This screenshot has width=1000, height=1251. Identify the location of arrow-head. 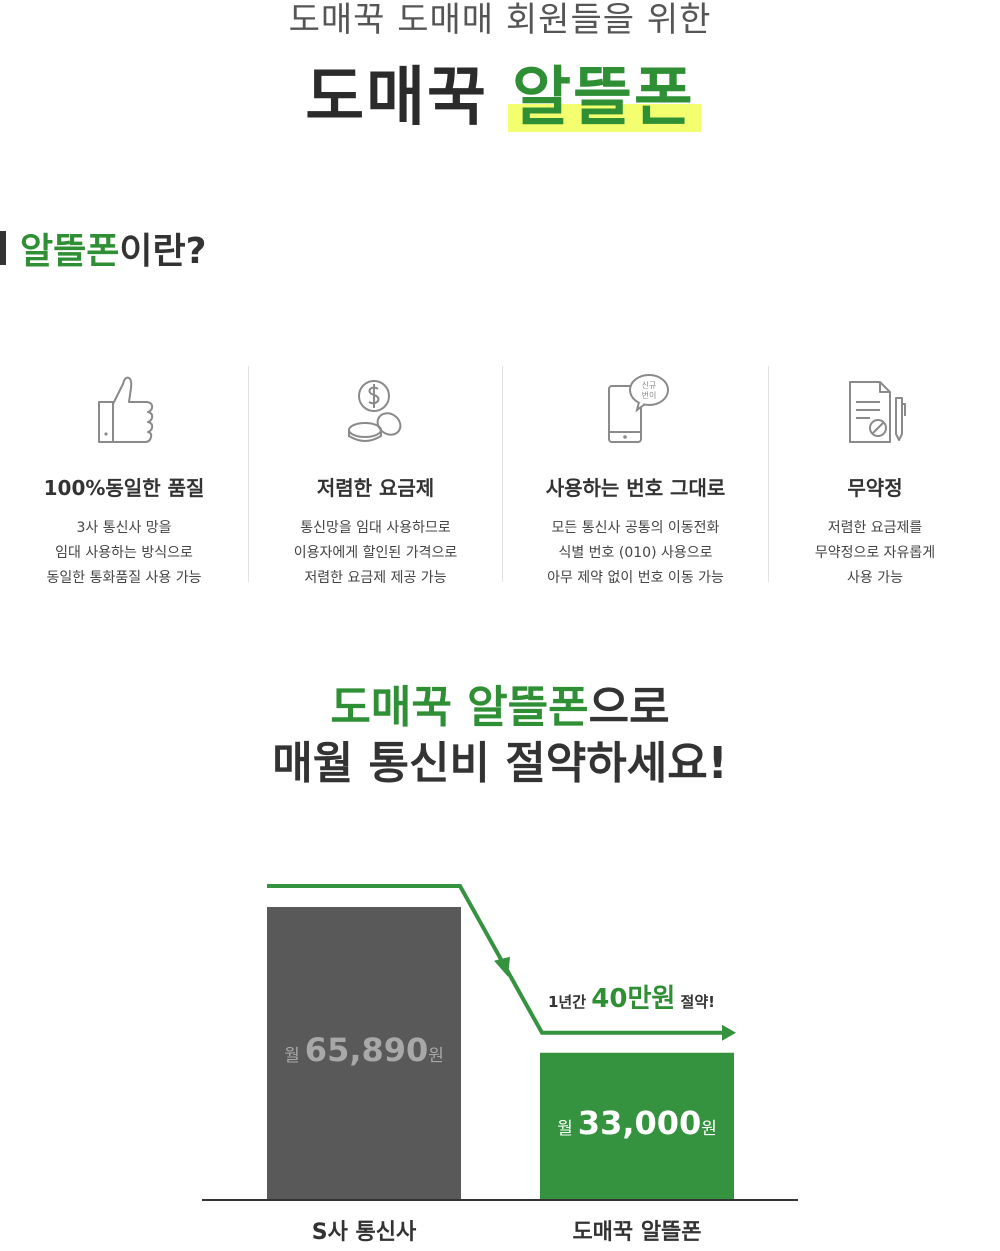
(729, 1032).